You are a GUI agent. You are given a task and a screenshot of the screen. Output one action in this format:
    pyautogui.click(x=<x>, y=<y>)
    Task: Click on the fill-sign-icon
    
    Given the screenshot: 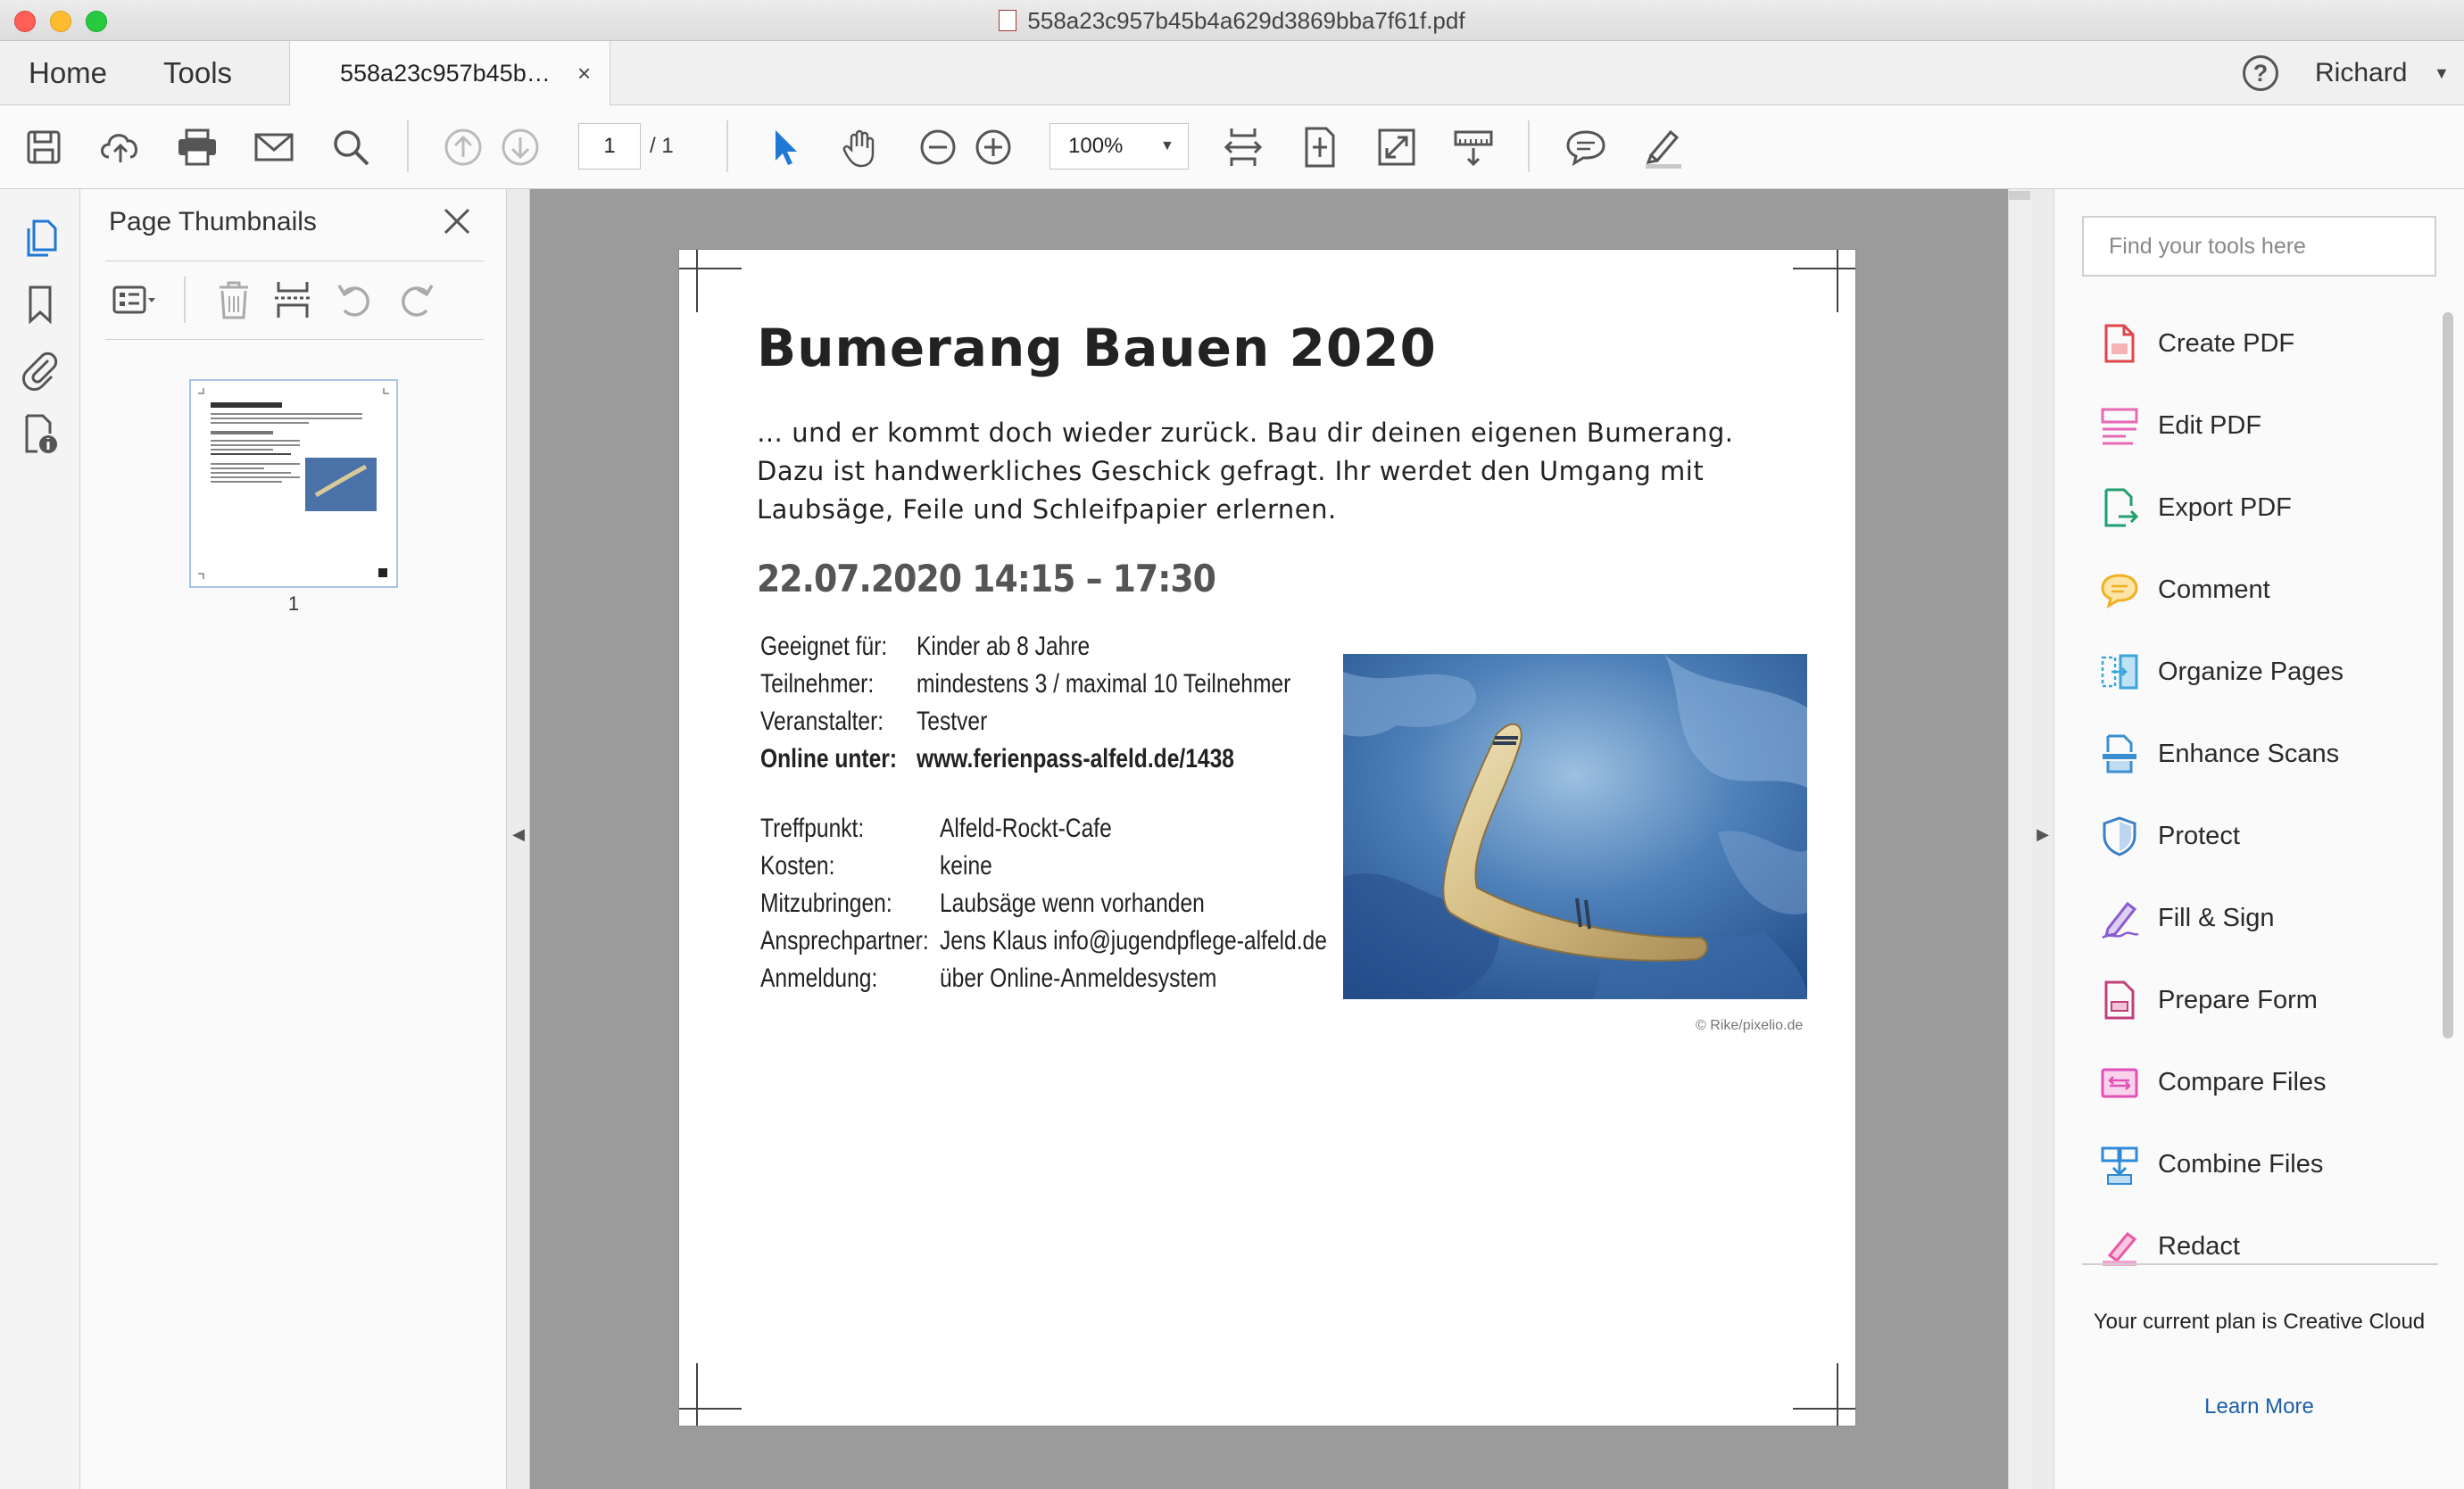 What is the action you would take?
    pyautogui.click(x=2120, y=920)
    